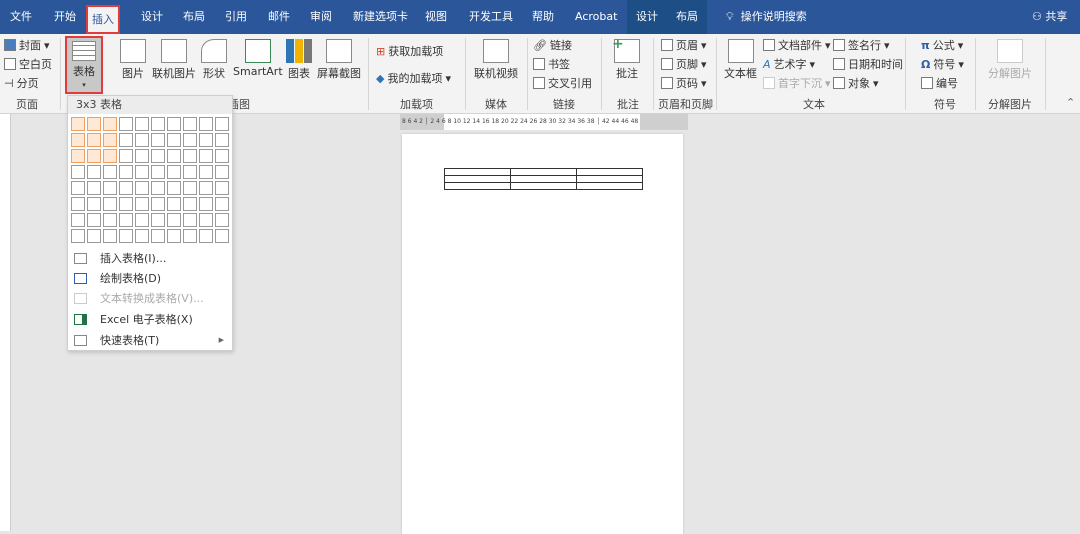  I want to click on tab-layout: 布局, so click(194, 17).